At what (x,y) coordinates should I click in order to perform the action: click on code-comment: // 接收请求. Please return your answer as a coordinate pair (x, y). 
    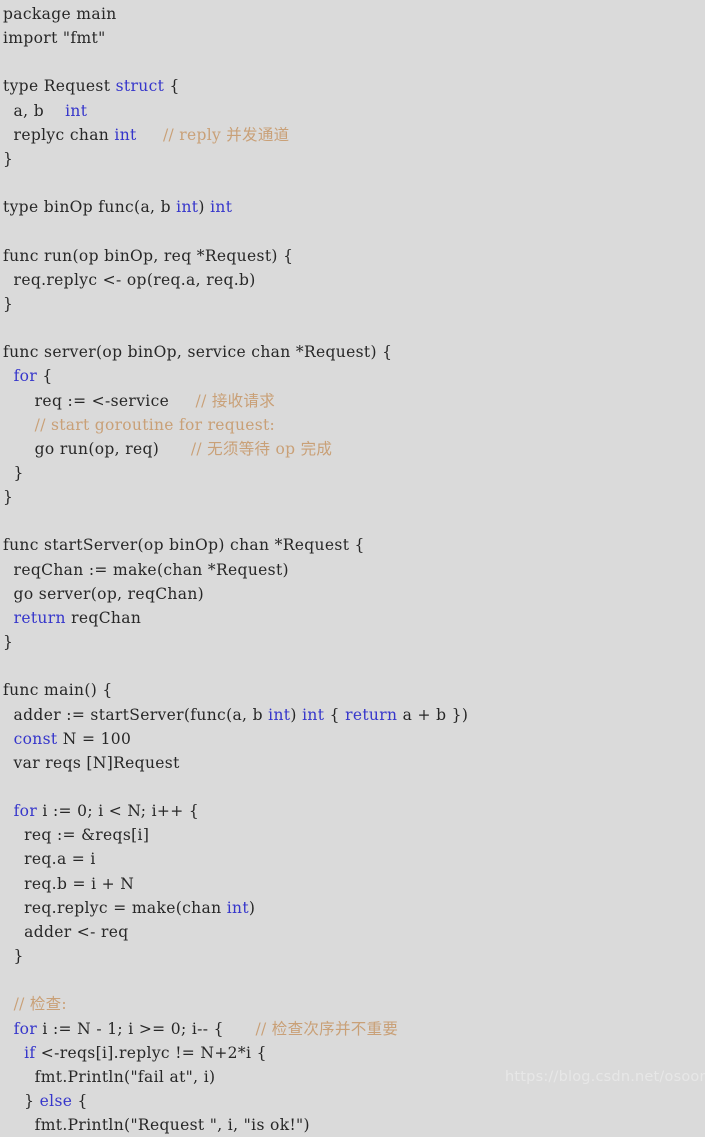
    Looking at the image, I should click on (235, 400).